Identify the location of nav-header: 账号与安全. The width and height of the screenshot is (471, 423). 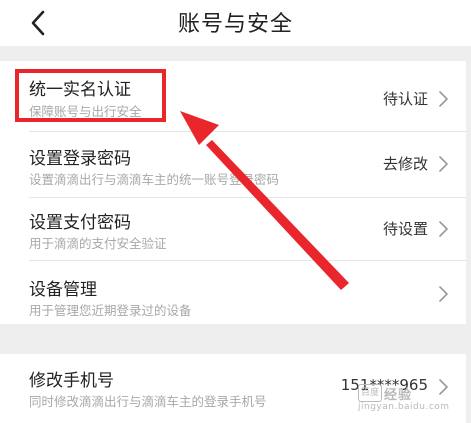
(235, 23).